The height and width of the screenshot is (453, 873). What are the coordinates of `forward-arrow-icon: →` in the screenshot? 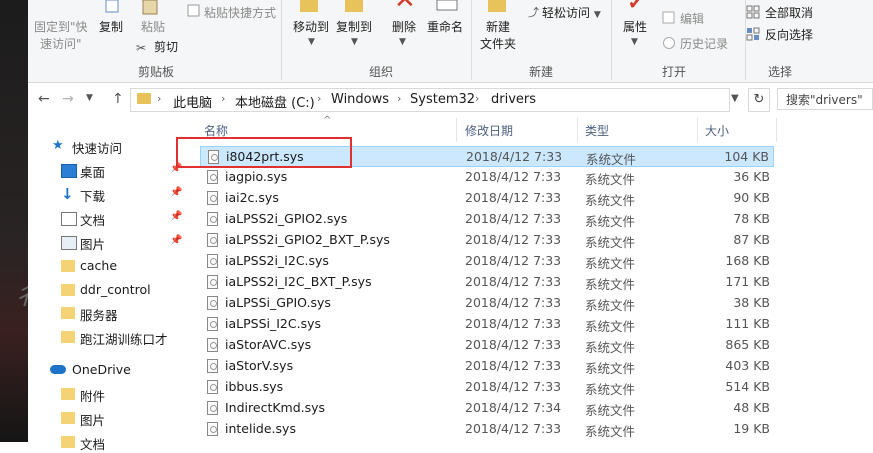 It's located at (68, 99).